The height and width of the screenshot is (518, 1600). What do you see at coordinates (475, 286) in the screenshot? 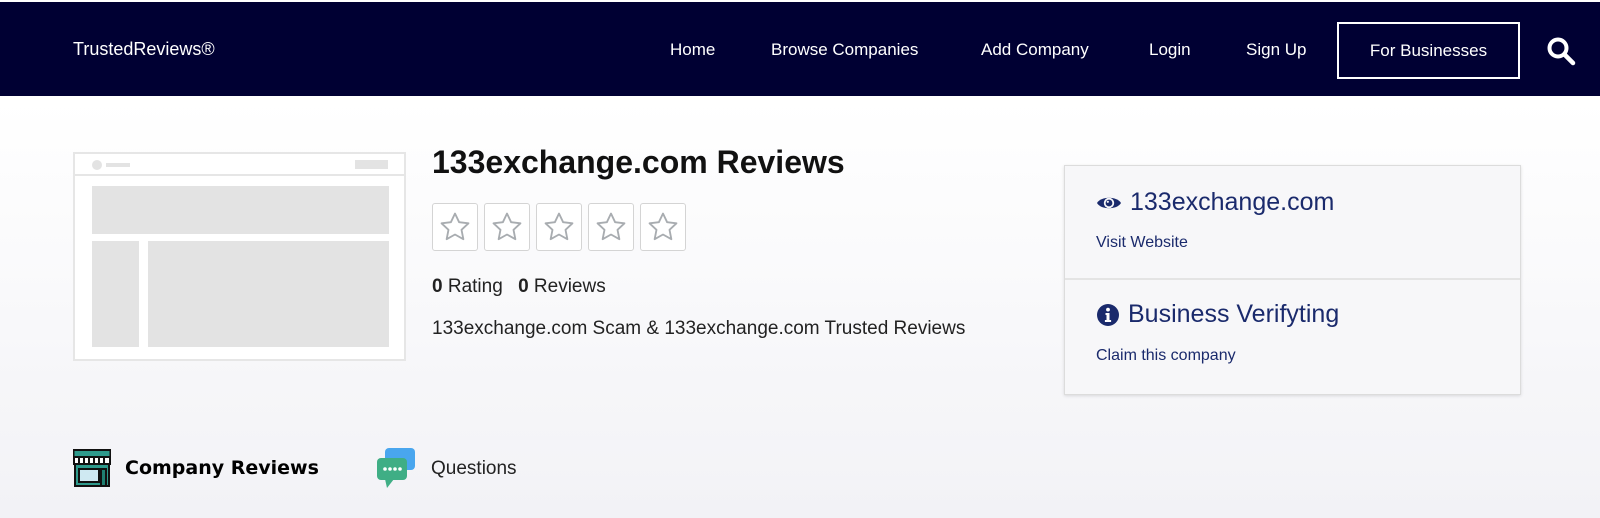
I see `rating-label: Rating` at bounding box center [475, 286].